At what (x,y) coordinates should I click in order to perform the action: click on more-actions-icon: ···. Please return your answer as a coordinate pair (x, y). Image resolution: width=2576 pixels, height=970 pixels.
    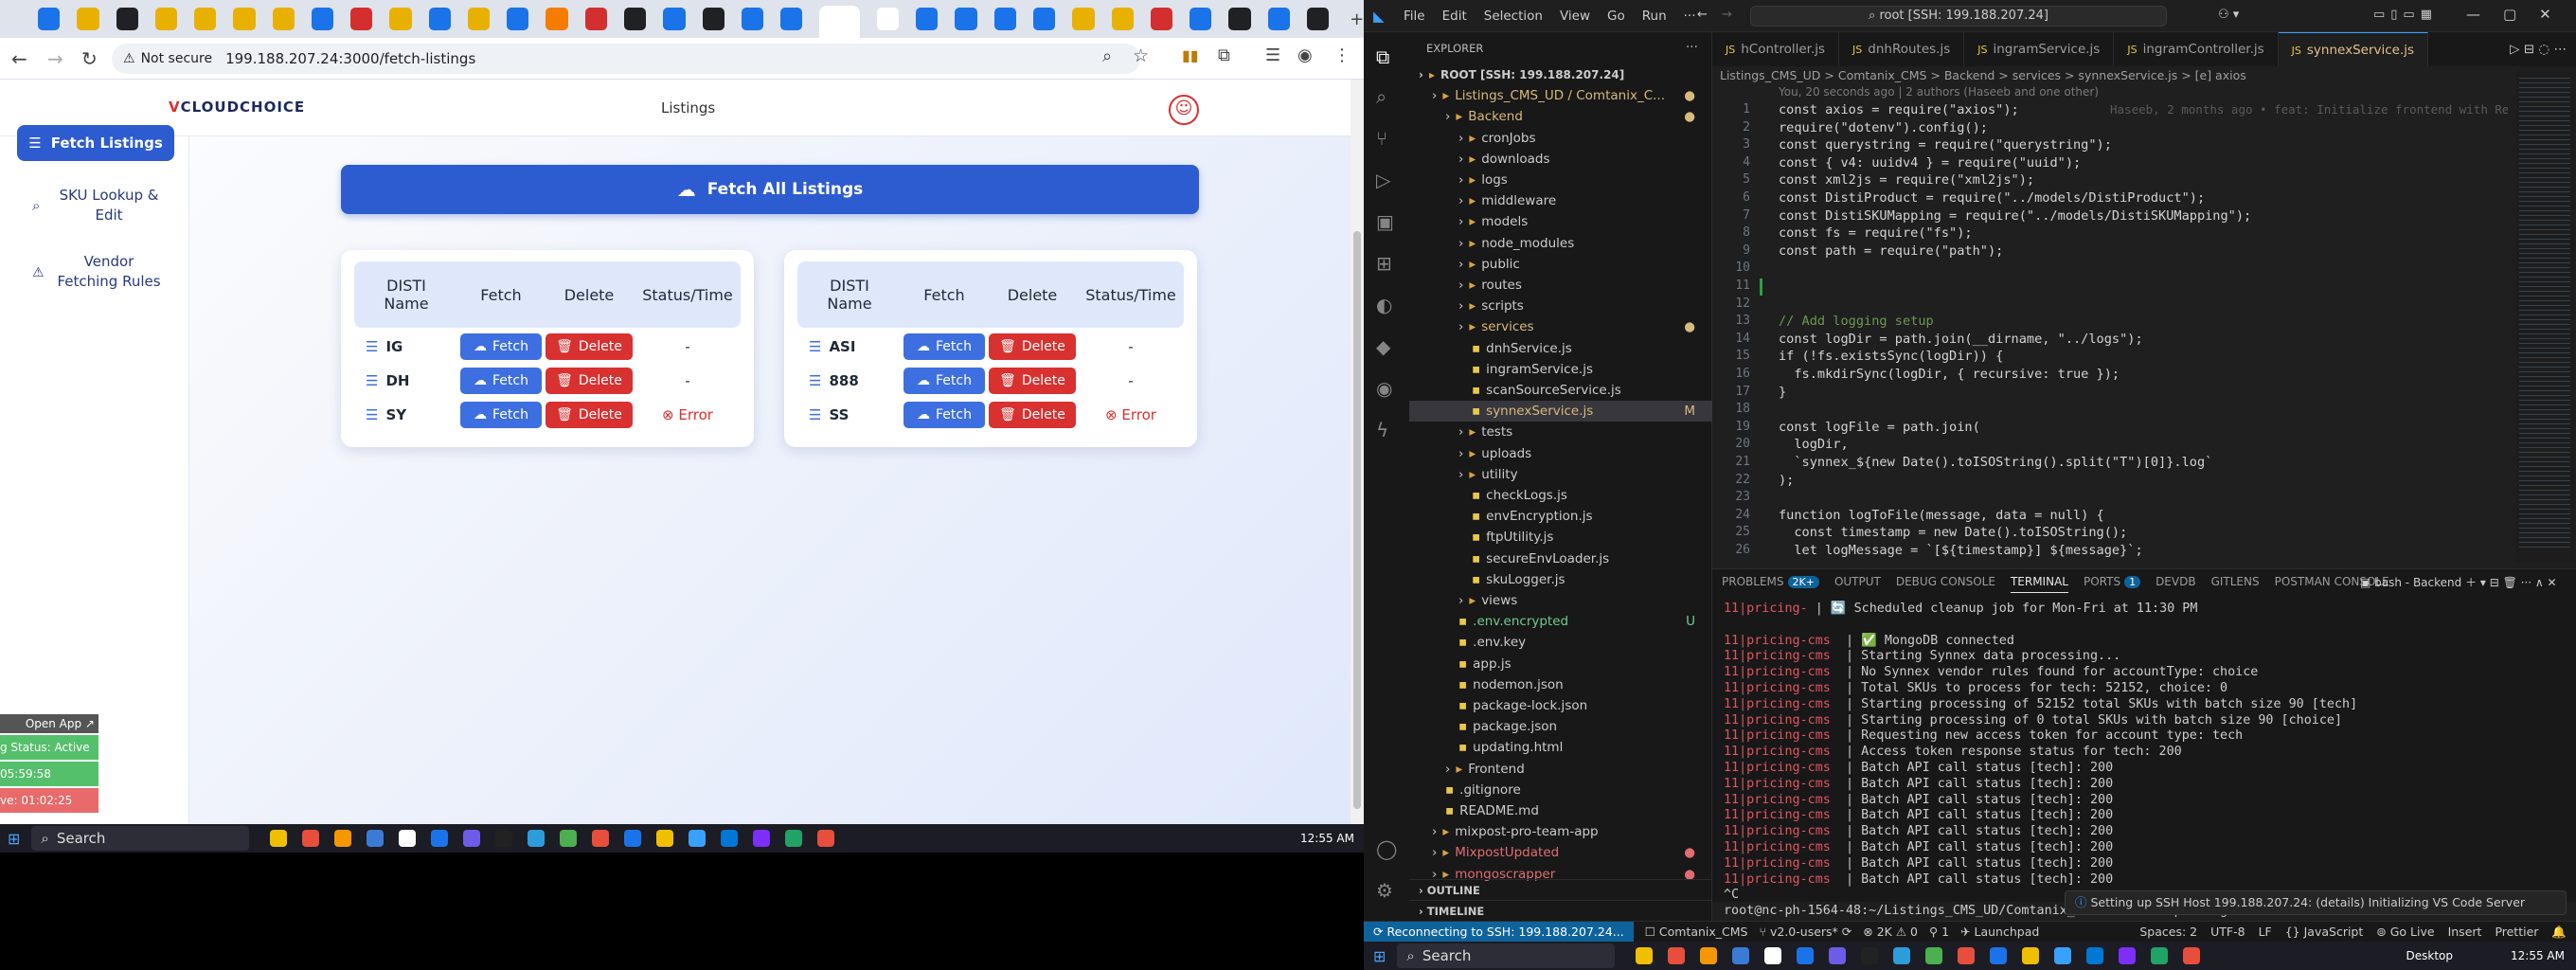
    Looking at the image, I should click on (1692, 47).